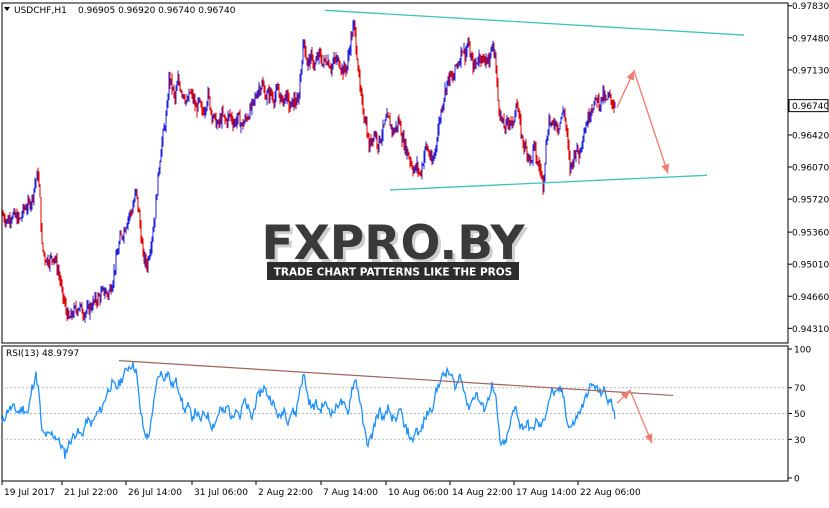 Image resolution: width=829 pixels, height=508 pixels. What do you see at coordinates (285, 493) in the screenshot?
I see `time-tick-label: 2 Aug 22:00` at bounding box center [285, 493].